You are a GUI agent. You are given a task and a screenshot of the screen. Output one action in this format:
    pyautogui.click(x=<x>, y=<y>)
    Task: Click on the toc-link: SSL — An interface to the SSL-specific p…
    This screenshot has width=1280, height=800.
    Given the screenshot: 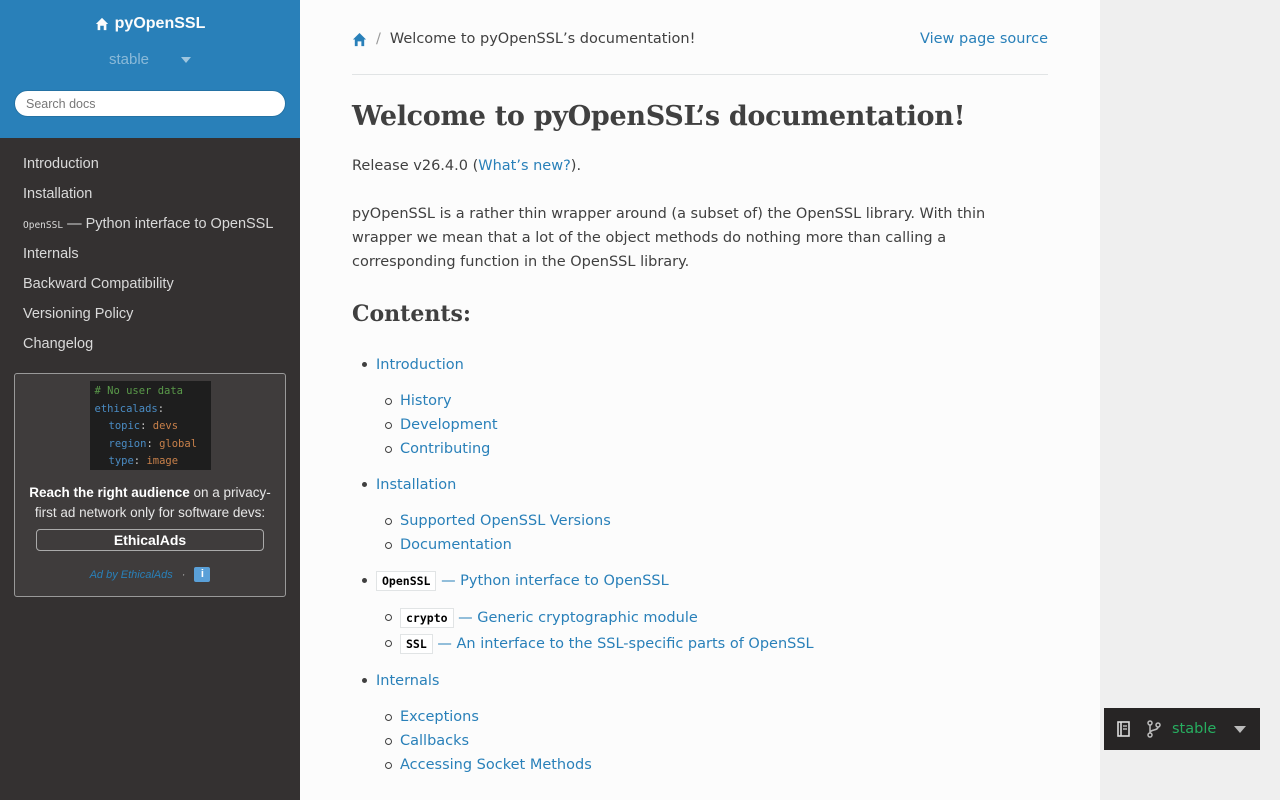 What is the action you would take?
    pyautogui.click(x=607, y=644)
    